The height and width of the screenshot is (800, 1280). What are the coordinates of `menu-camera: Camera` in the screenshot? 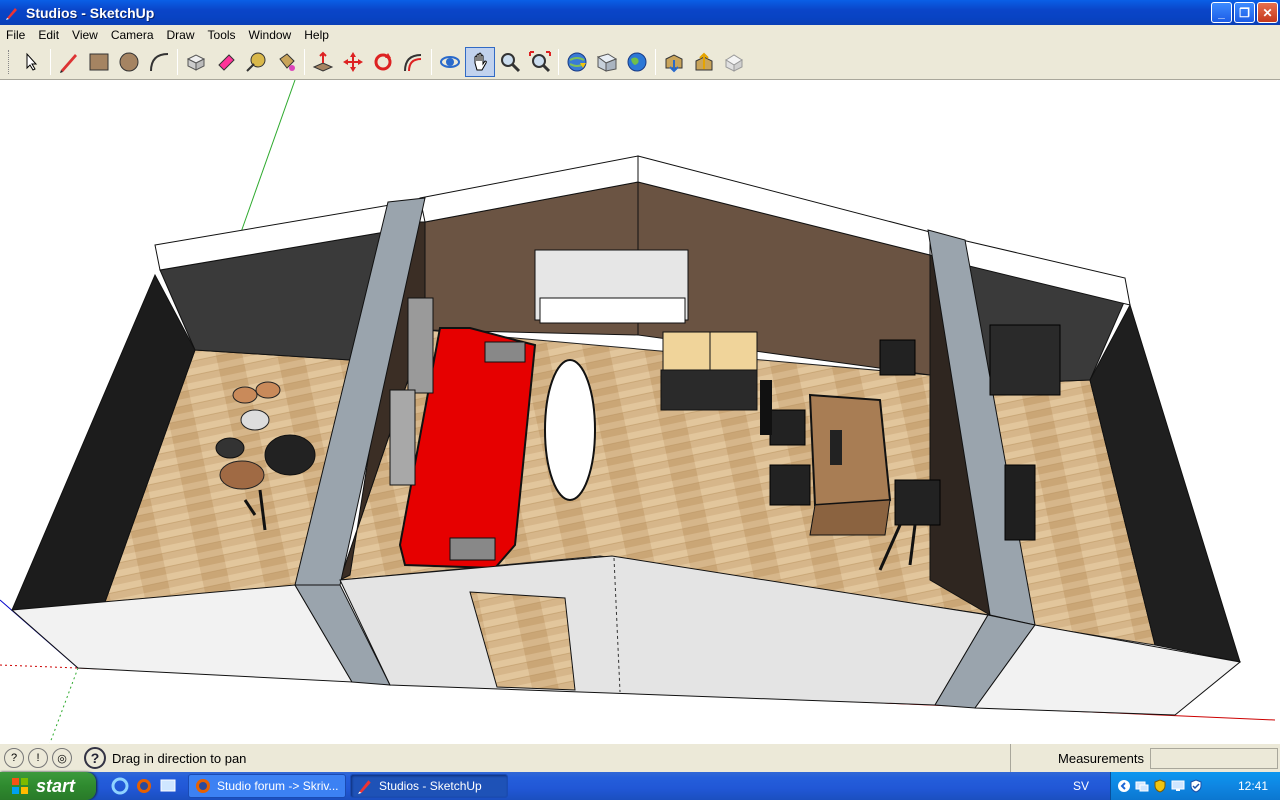 It's located at (133, 35).